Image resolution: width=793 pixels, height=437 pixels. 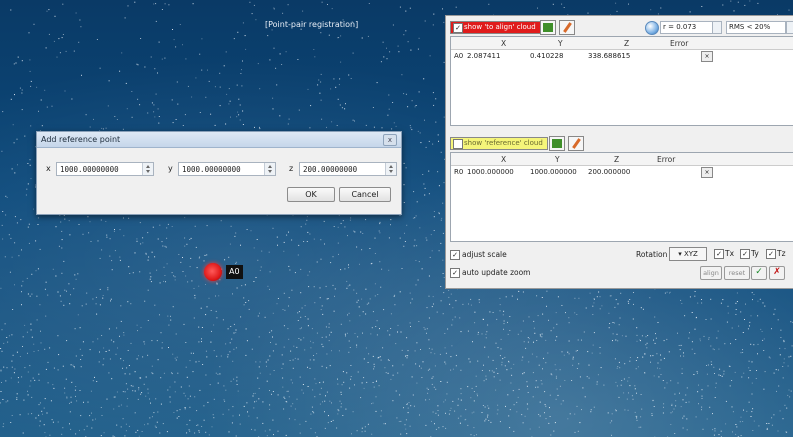 What do you see at coordinates (234, 272) in the screenshot?
I see `marker-label: A0` at bounding box center [234, 272].